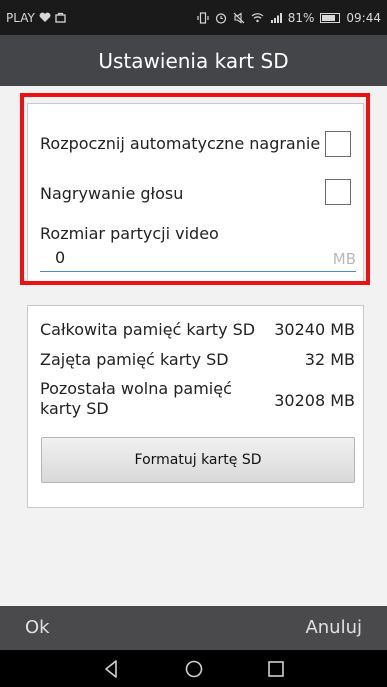 Image resolution: width=387 pixels, height=687 pixels. Describe the element at coordinates (257, 18) in the screenshot. I see `wifi-icon` at that location.